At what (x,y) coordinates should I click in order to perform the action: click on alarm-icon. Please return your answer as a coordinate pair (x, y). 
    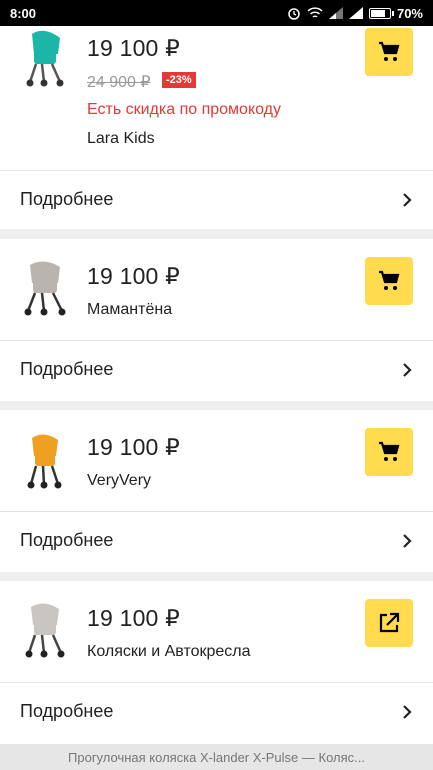
    Looking at the image, I should click on (294, 14).